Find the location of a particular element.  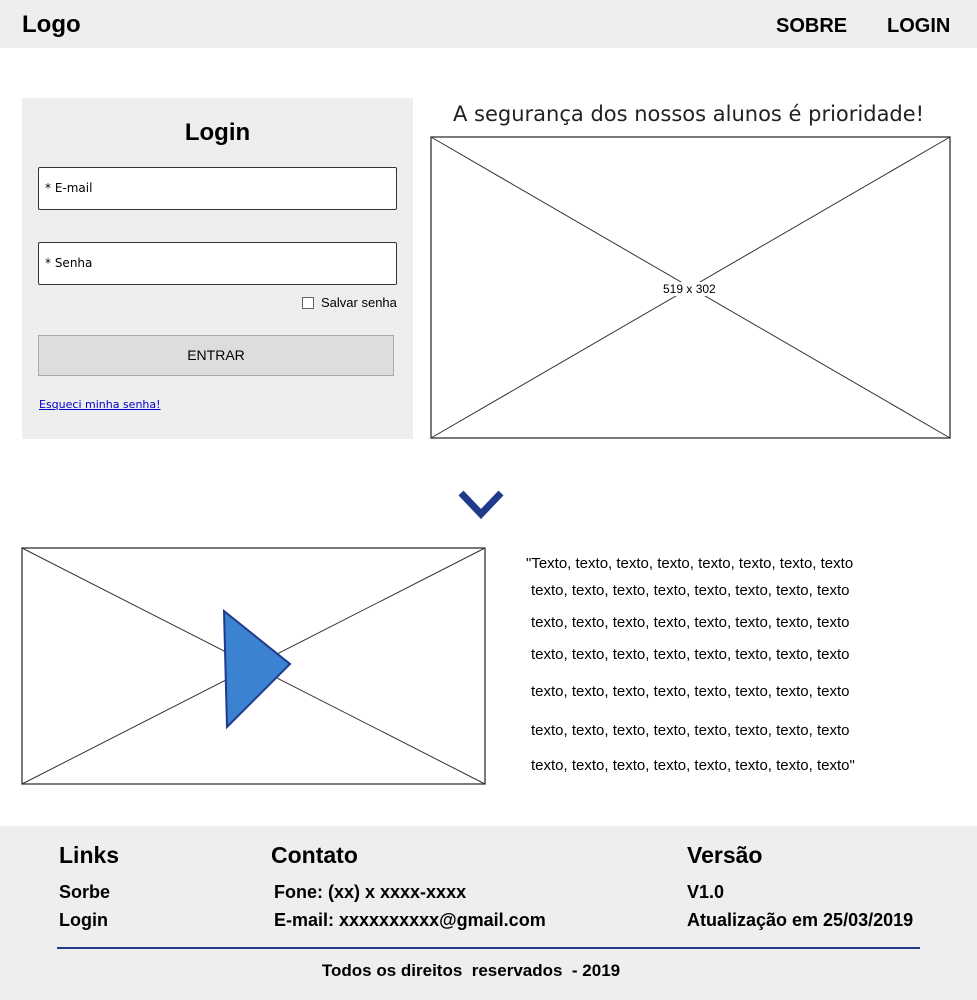

footer-divider is located at coordinates (488, 948).